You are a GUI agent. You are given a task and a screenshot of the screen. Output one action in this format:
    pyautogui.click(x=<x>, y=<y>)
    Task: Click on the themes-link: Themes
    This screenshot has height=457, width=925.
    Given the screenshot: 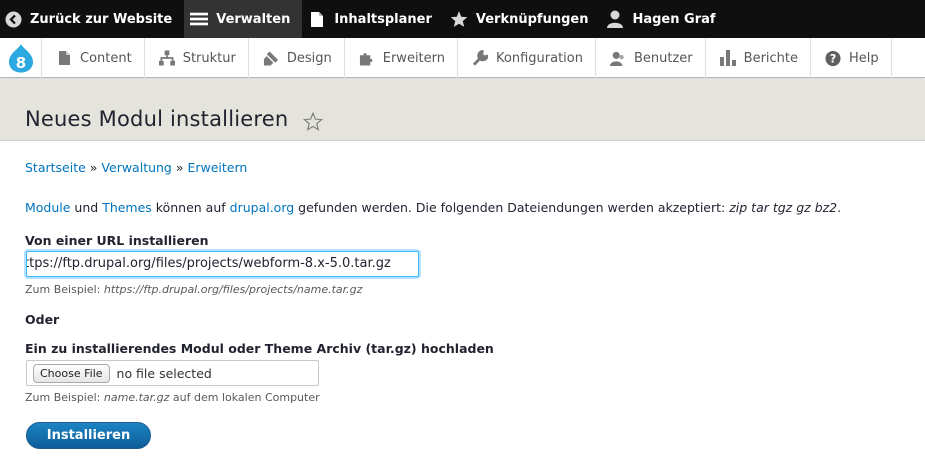 What is the action you would take?
    pyautogui.click(x=127, y=207)
    